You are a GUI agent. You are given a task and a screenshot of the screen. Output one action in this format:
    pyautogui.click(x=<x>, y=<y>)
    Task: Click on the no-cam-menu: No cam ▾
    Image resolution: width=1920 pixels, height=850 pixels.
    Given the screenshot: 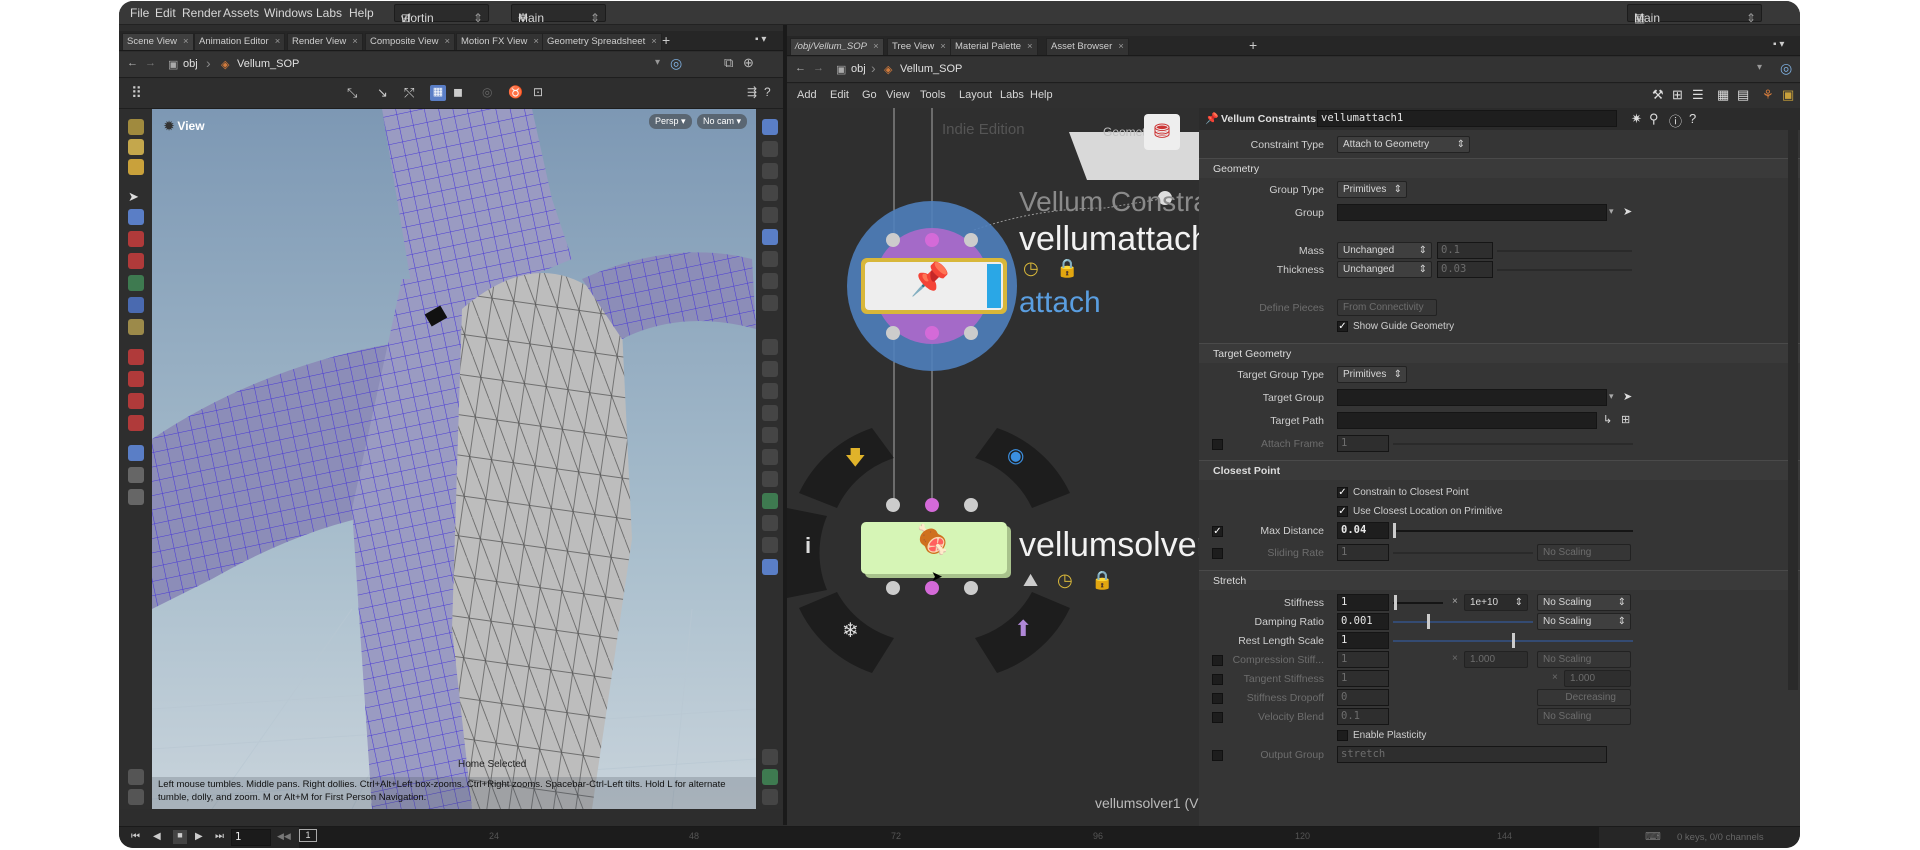 What is the action you would take?
    pyautogui.click(x=722, y=121)
    